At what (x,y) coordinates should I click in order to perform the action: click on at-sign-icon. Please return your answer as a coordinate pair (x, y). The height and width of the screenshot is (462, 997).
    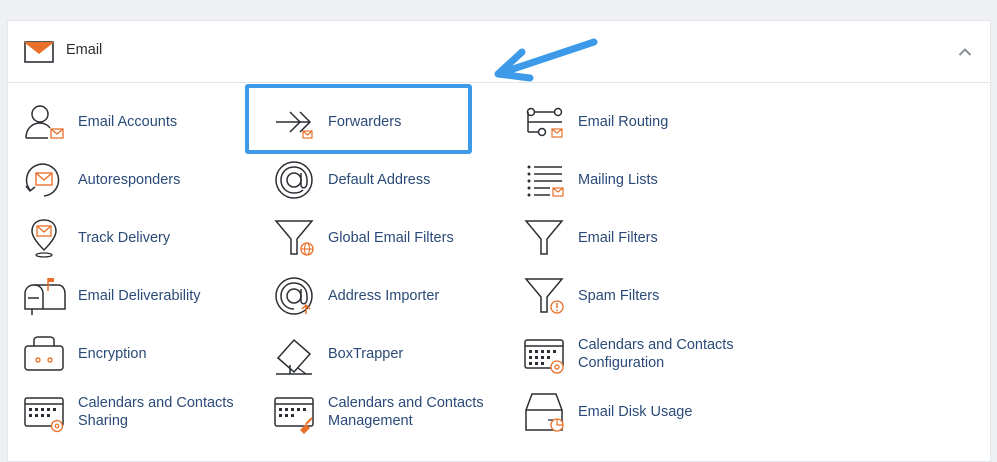
    Looking at the image, I should click on (294, 180).